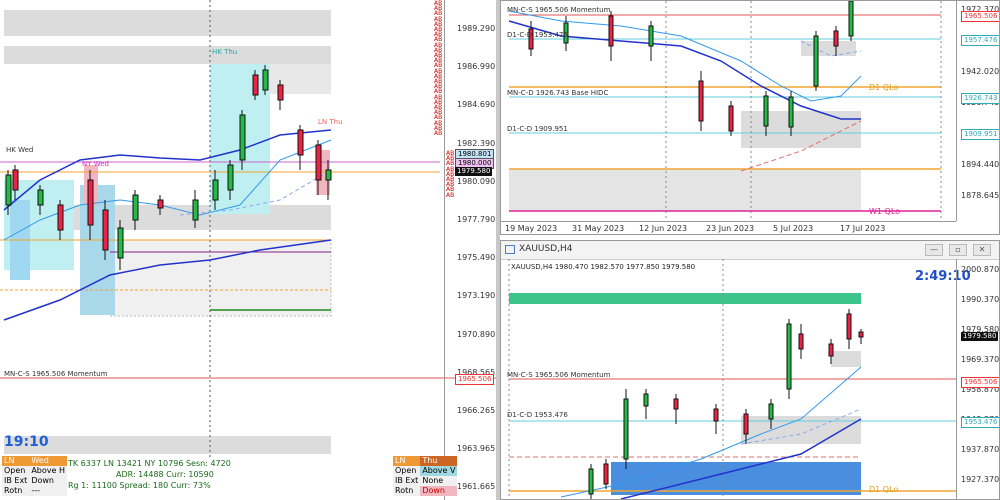 Image resolution: width=1000 pixels, height=500 pixels. Describe the element at coordinates (95, 164) in the screenshot. I see `session-ny-wed: NY Wed` at that location.